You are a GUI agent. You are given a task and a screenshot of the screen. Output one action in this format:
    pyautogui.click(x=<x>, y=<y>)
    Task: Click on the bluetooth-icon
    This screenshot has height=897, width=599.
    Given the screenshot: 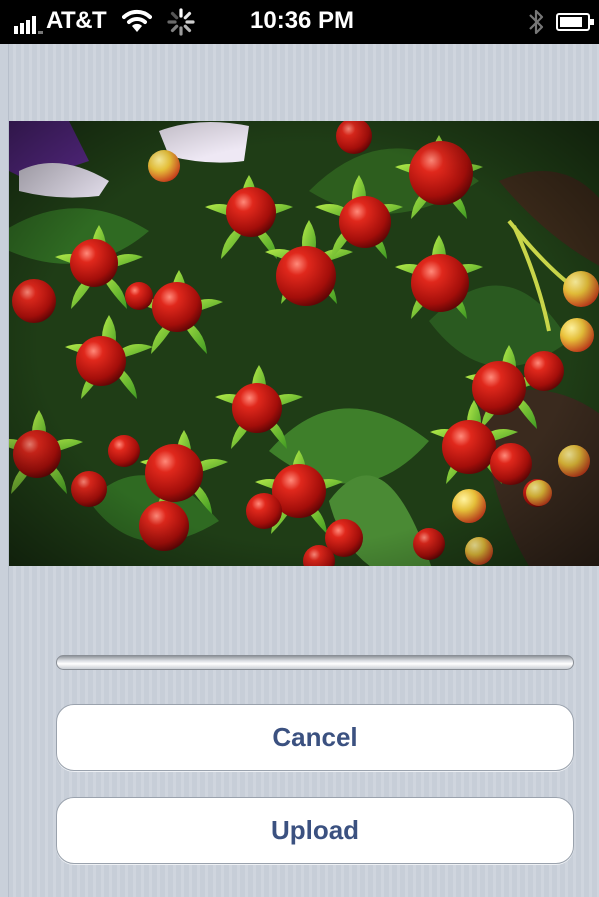 What is the action you would take?
    pyautogui.click(x=536, y=22)
    